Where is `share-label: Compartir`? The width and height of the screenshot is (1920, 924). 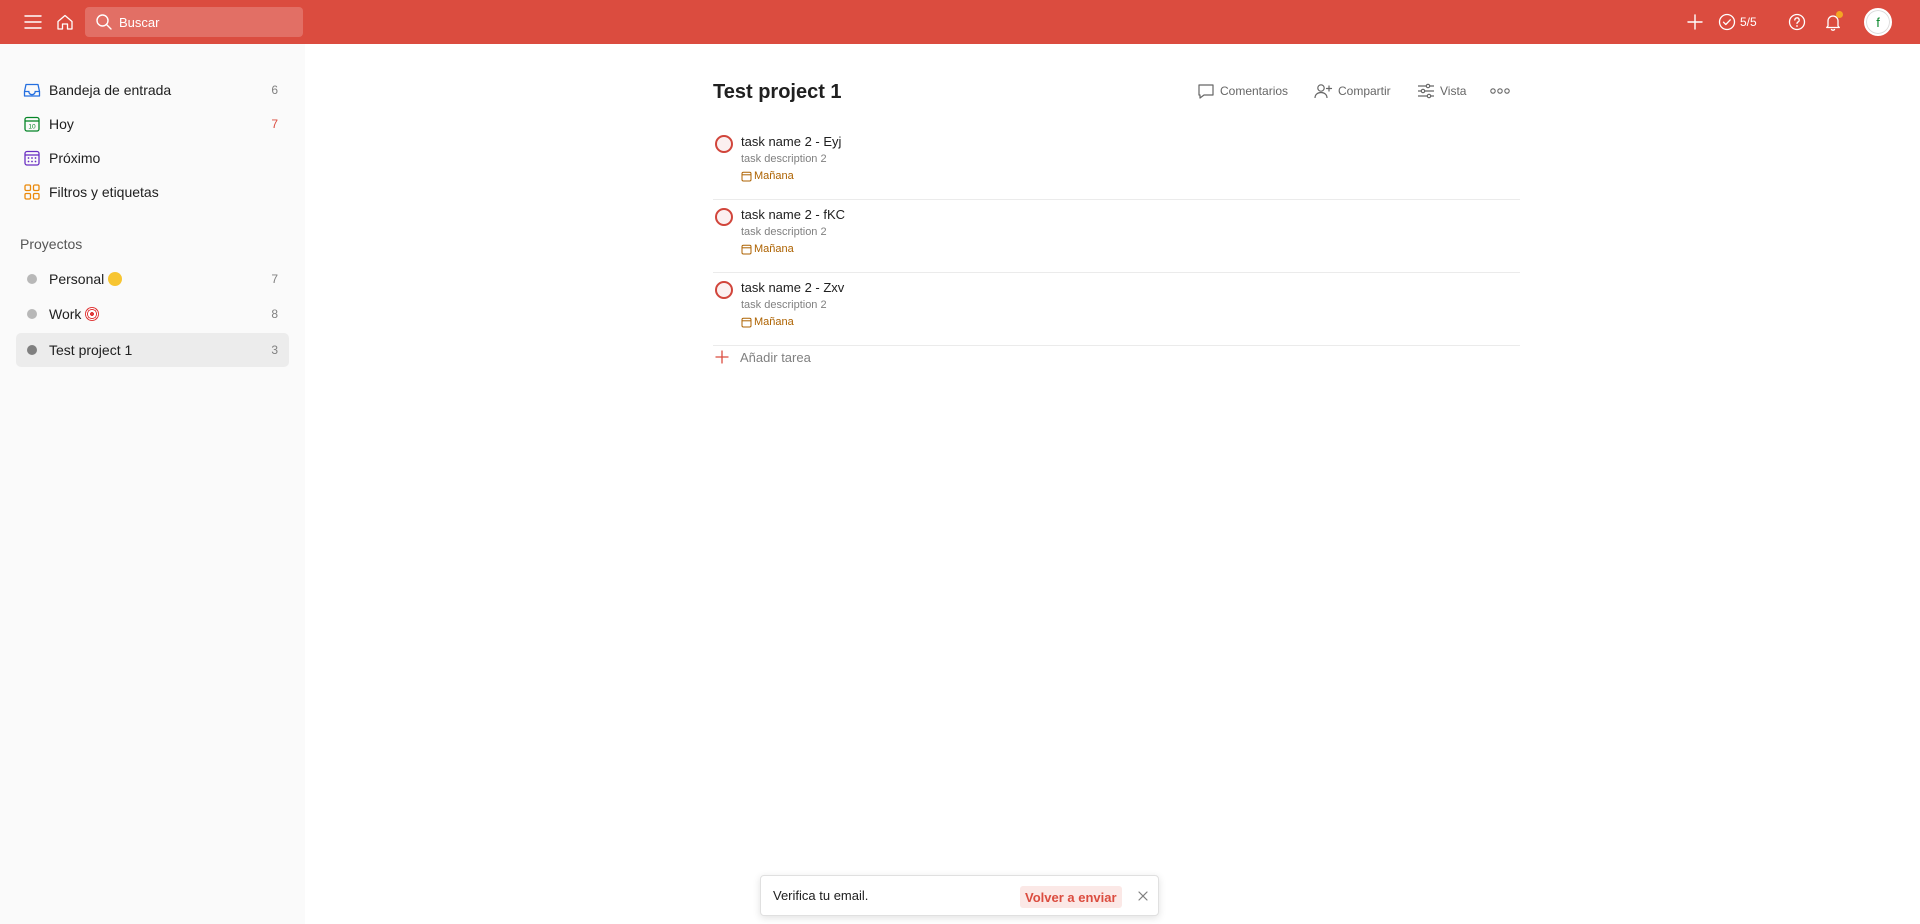 share-label: Compartir is located at coordinates (1364, 91).